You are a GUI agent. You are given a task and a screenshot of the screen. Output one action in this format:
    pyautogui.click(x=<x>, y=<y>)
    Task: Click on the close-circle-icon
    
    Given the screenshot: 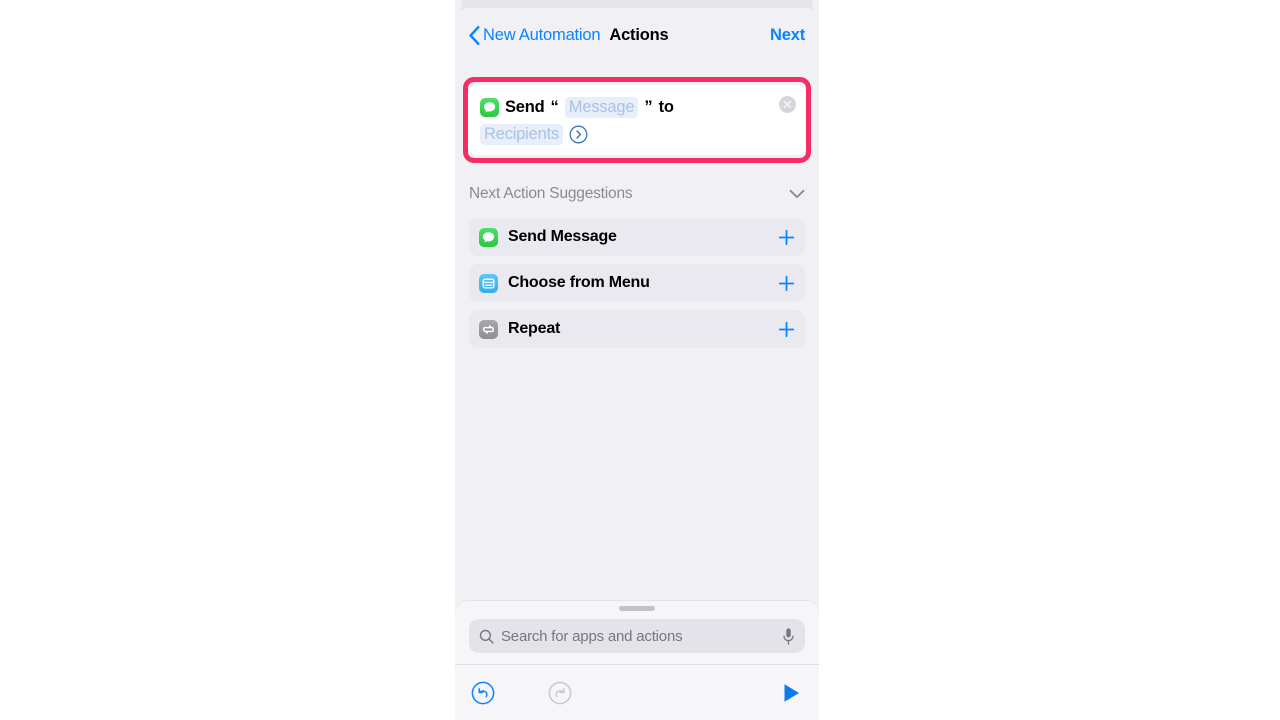 What is the action you would take?
    pyautogui.click(x=787, y=104)
    